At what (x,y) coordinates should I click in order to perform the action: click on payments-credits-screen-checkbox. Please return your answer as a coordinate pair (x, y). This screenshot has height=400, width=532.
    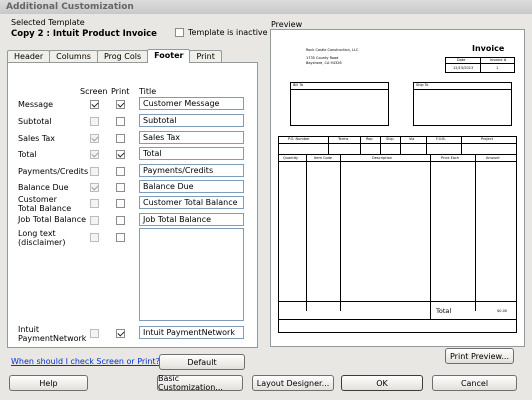
    Looking at the image, I should click on (94, 171).